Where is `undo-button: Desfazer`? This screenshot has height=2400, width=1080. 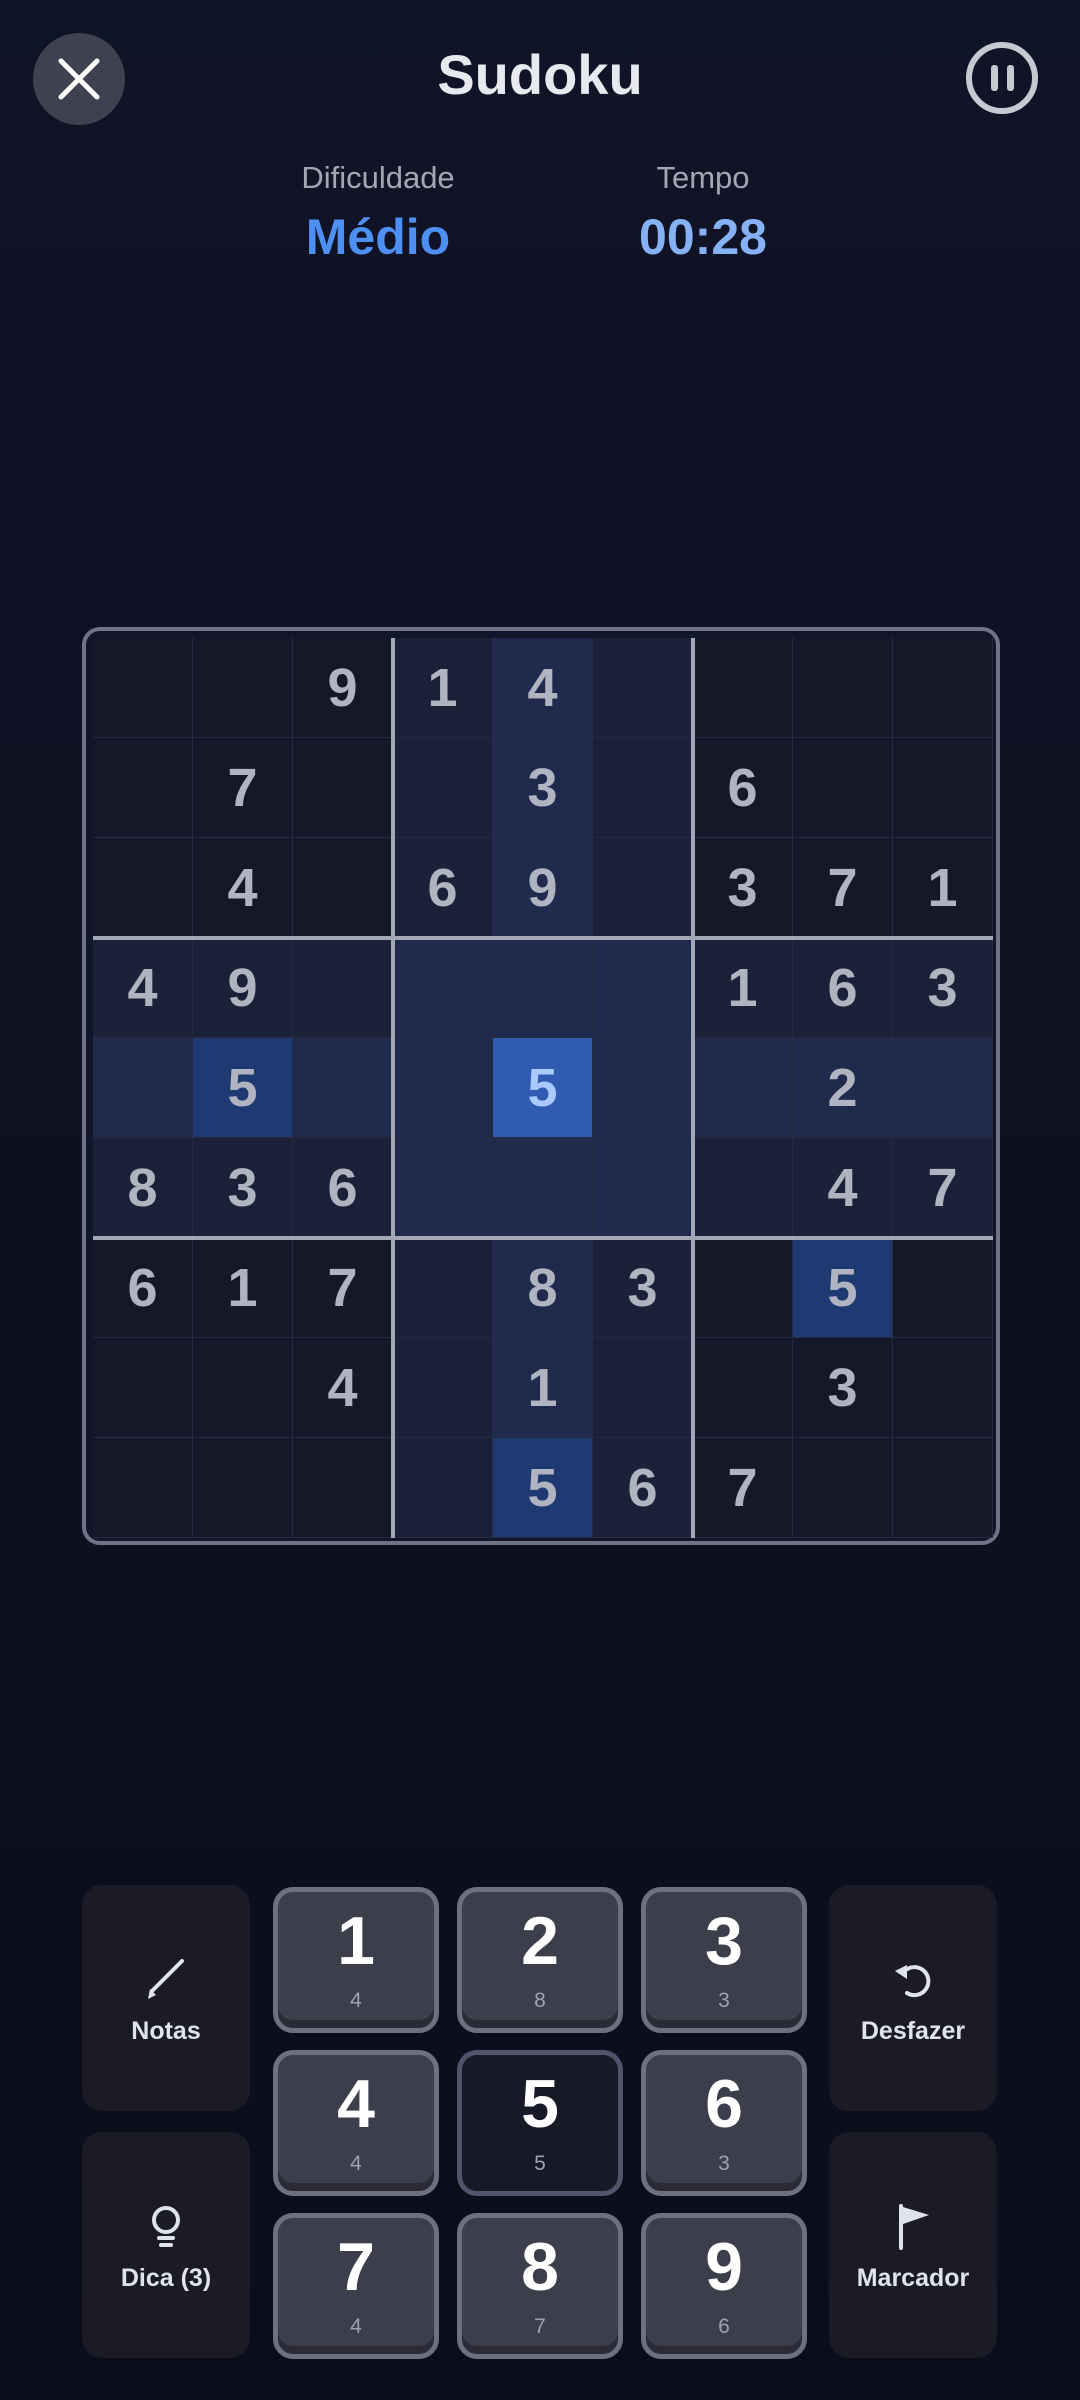 undo-button: Desfazer is located at coordinates (913, 1998).